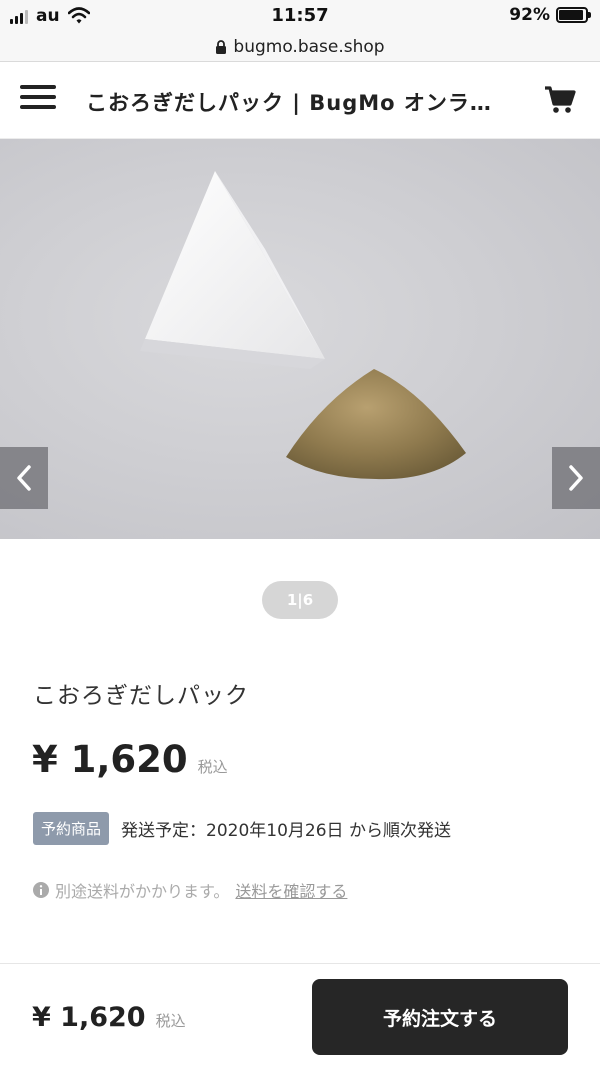 The image size is (600, 1067). I want to click on product-price: ¥ 1,620, so click(110, 759).